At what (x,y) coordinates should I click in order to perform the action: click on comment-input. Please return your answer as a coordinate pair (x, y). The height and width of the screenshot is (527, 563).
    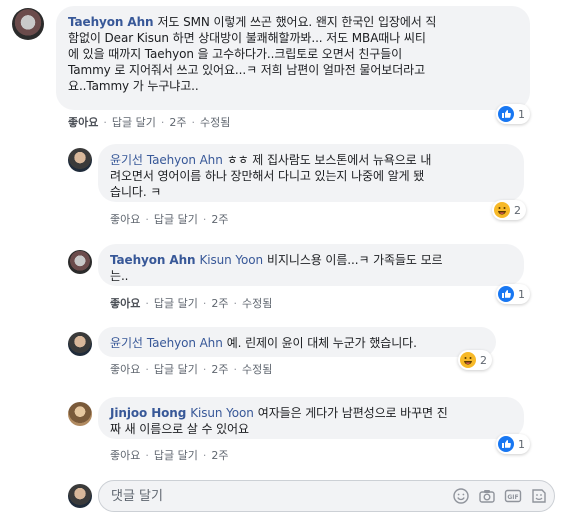
    Looking at the image, I should click on (261, 496).